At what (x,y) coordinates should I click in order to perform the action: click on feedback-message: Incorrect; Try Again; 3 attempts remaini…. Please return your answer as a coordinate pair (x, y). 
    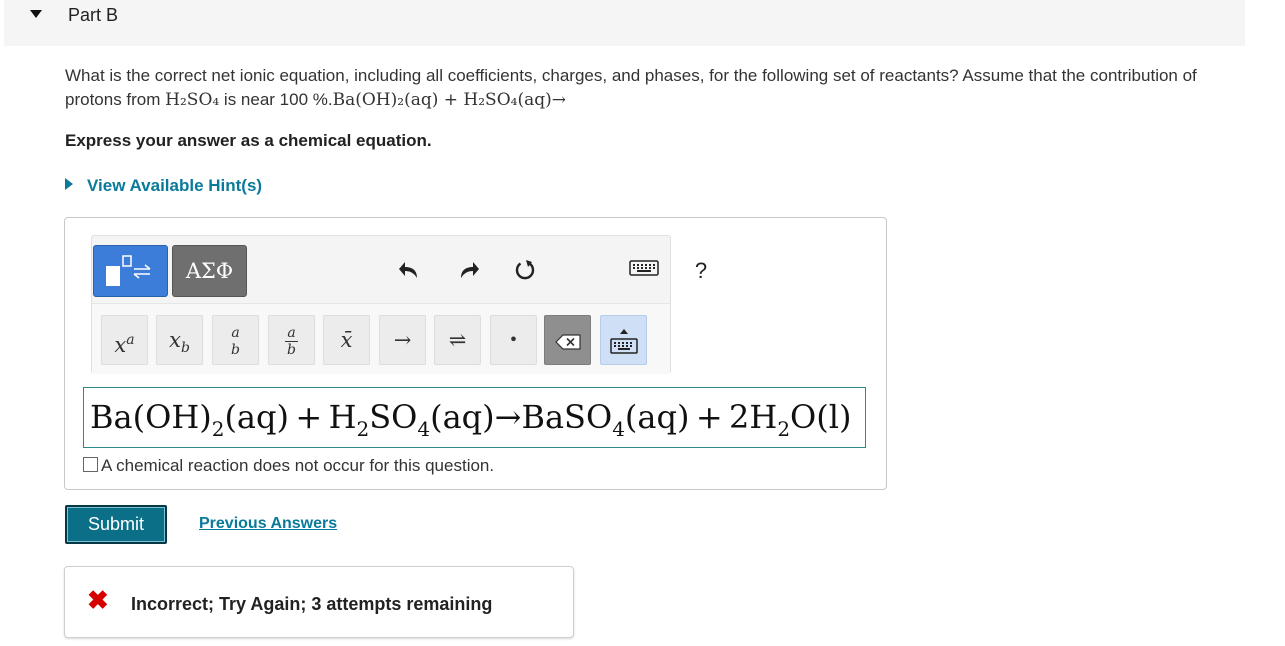
    Looking at the image, I should click on (312, 604).